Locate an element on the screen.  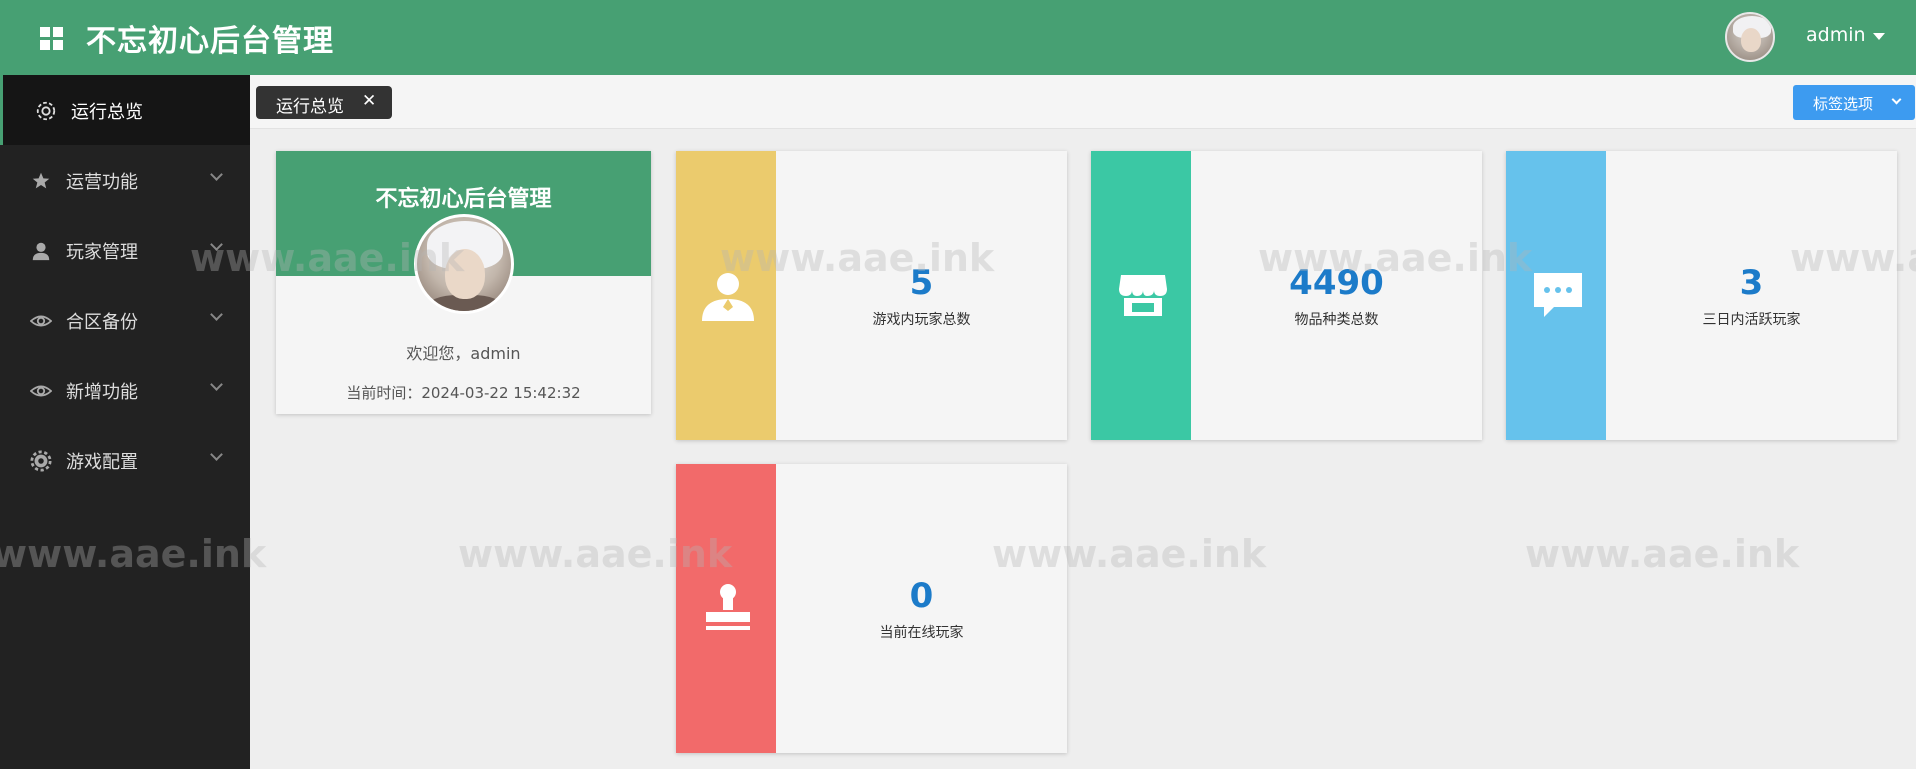
stat-value: 0 is located at coordinates (921, 596).